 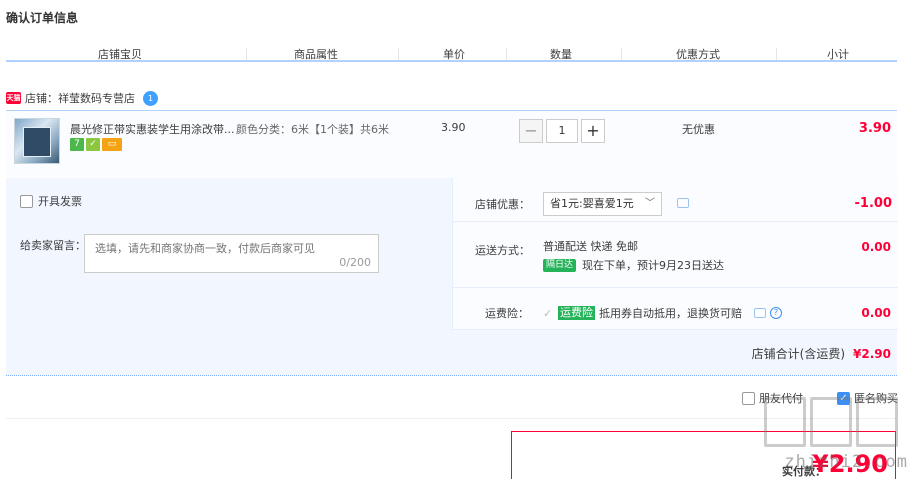 I want to click on service-badges: 7 ✓ ▭, so click(x=96, y=144).